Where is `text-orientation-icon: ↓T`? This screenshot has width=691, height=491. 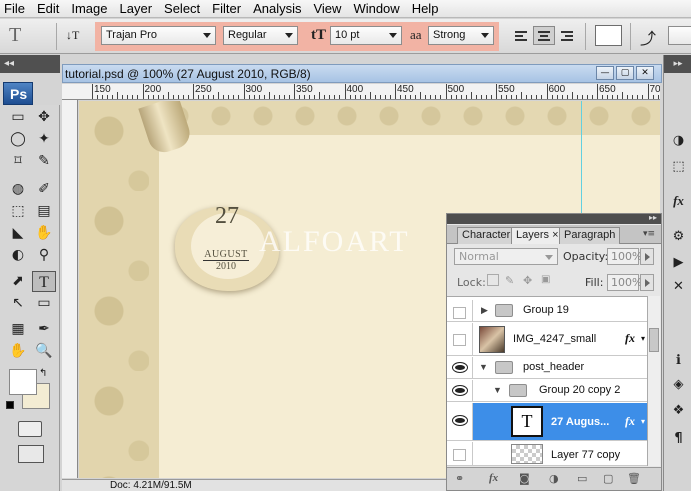
text-orientation-icon: ↓T is located at coordinates (72, 35).